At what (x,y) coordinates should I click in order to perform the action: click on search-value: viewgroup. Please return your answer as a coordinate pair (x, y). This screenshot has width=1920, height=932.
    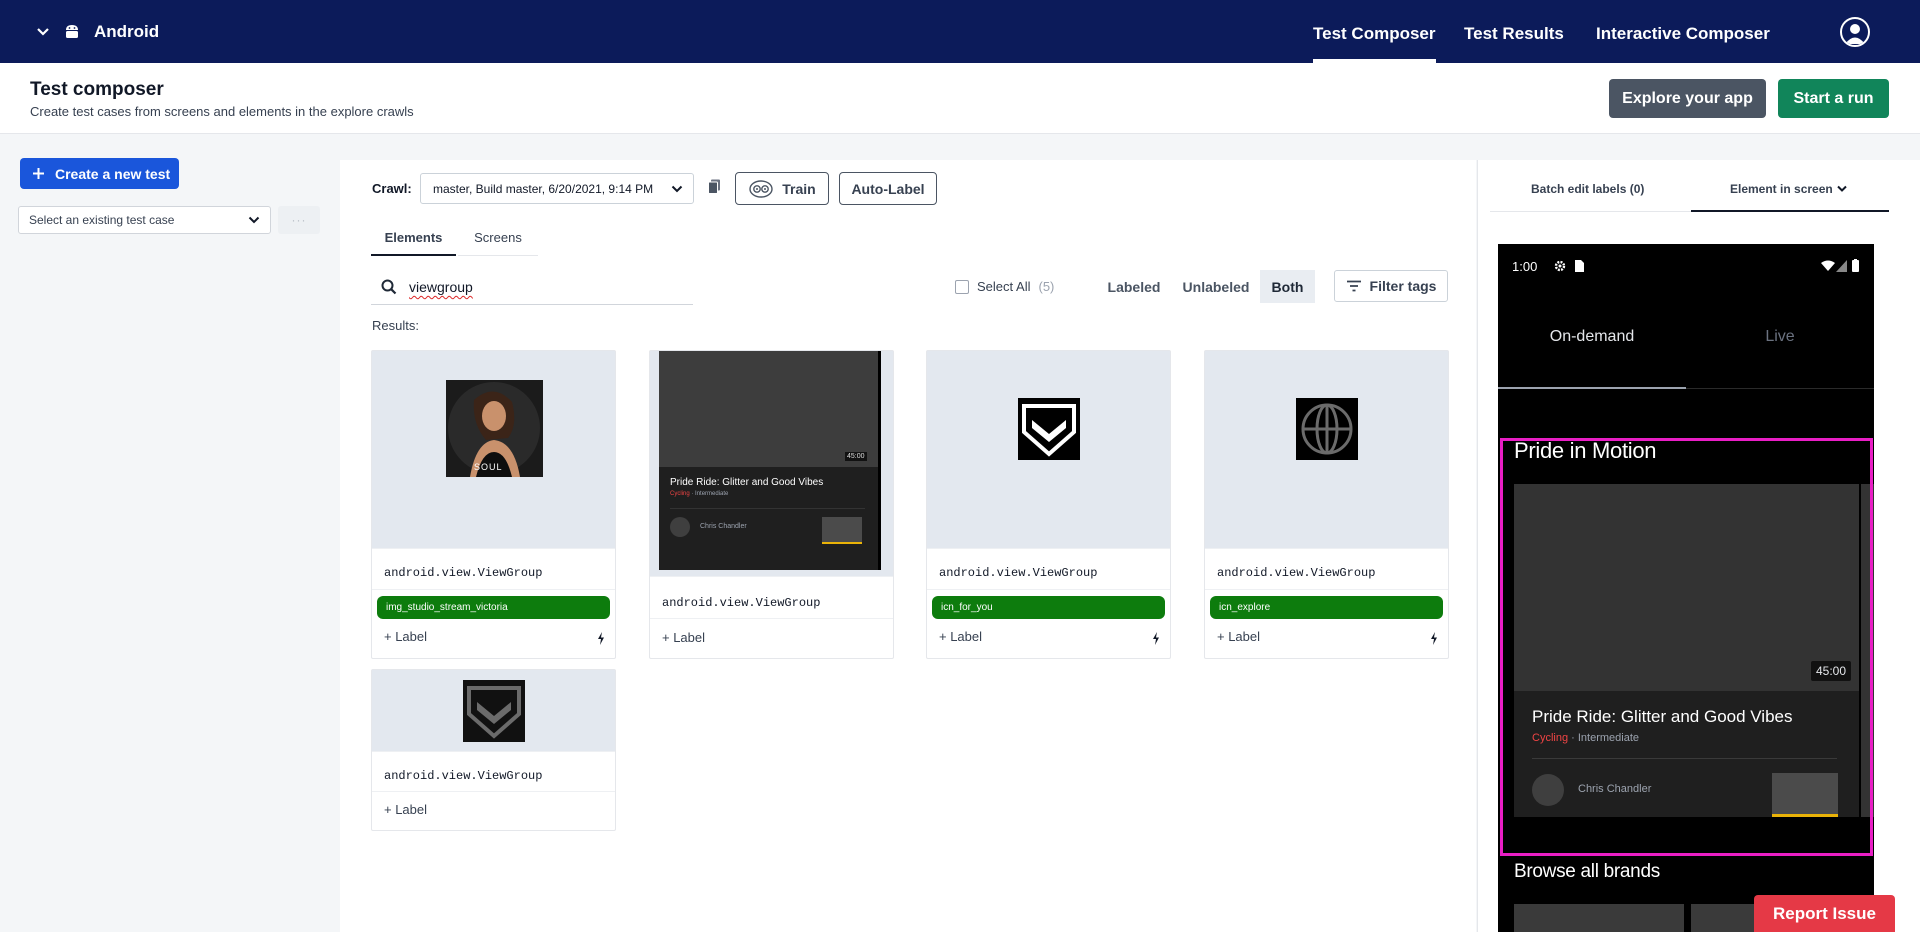
    Looking at the image, I should click on (441, 287).